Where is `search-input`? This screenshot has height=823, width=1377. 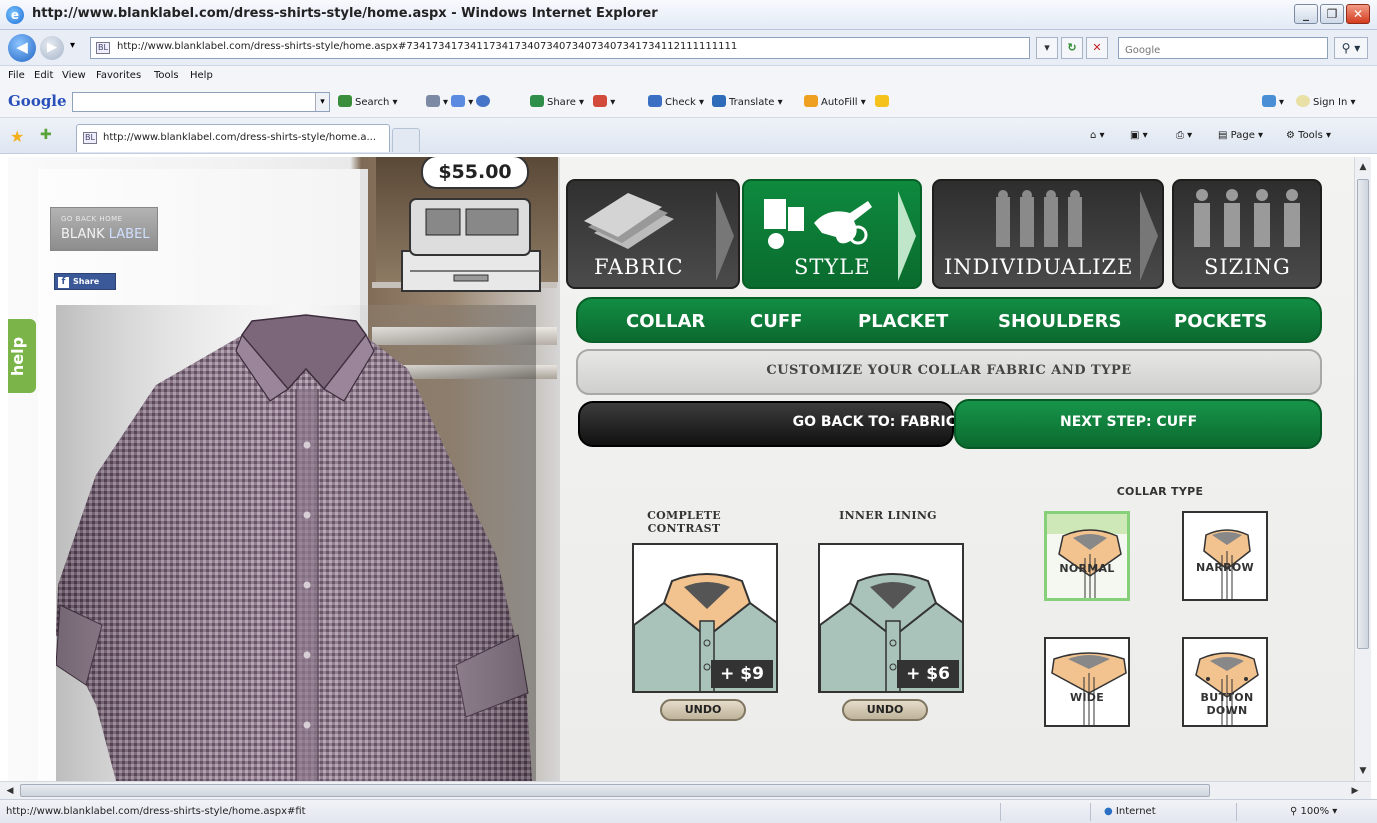 search-input is located at coordinates (1223, 50).